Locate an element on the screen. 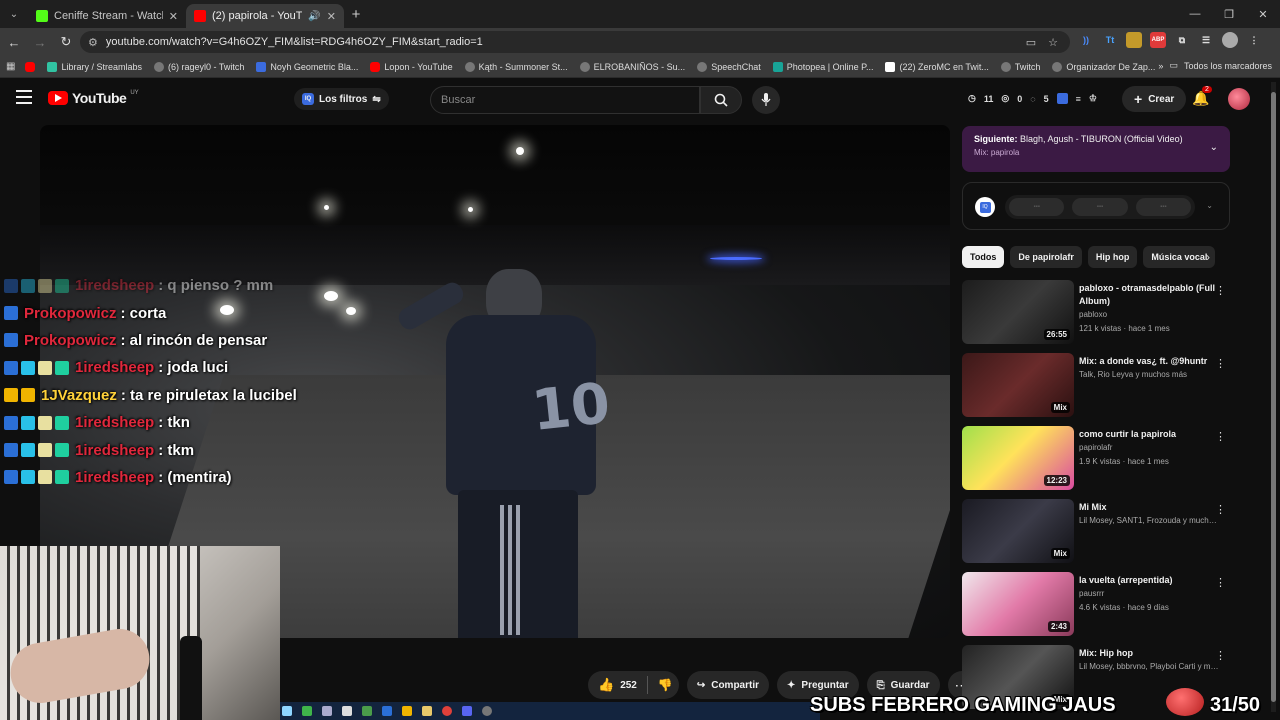 The height and width of the screenshot is (720, 1280). tab-kick: Ceniffe Stream - Watch Live on ✕ is located at coordinates (107, 16).